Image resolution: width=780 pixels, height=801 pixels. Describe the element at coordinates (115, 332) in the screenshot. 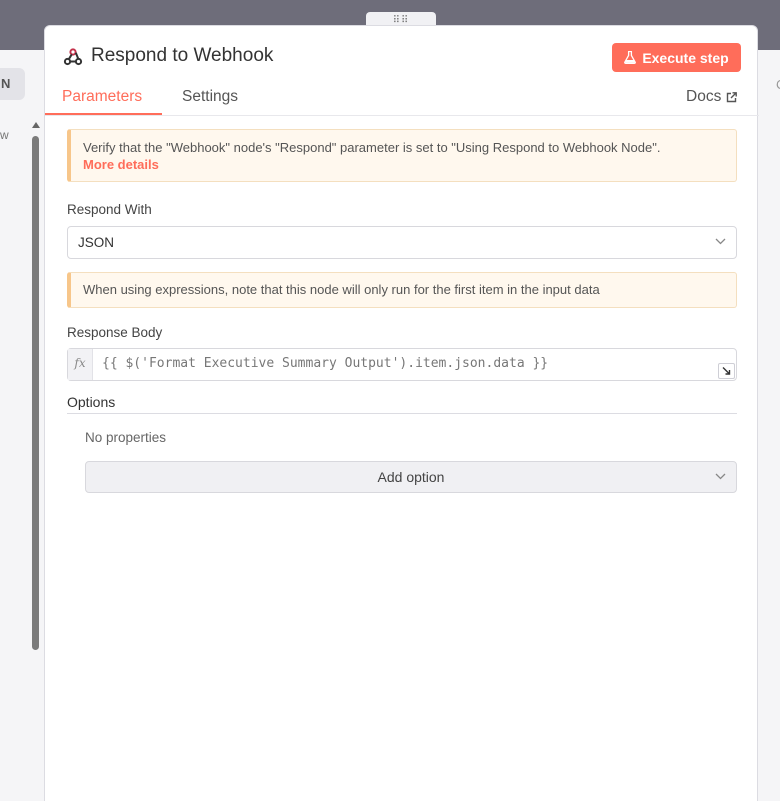

I see `response-body-label: Response Body` at that location.